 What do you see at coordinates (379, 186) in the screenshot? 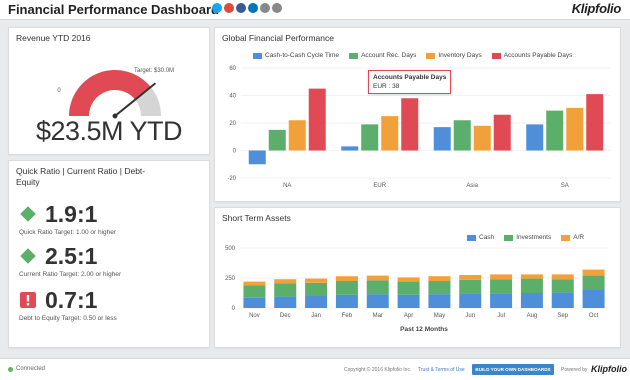
I see `x-tick-label: EUR` at bounding box center [379, 186].